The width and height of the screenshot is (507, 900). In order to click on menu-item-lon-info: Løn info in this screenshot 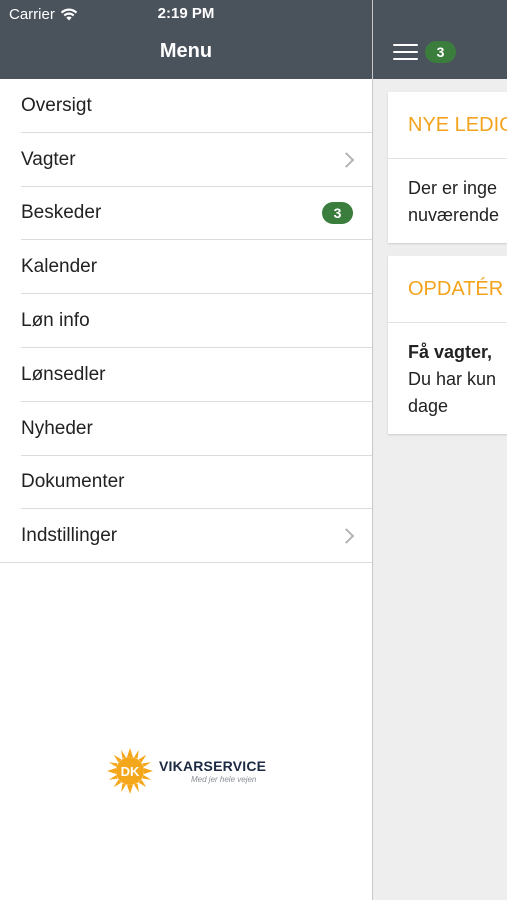, I will do `click(186, 321)`.